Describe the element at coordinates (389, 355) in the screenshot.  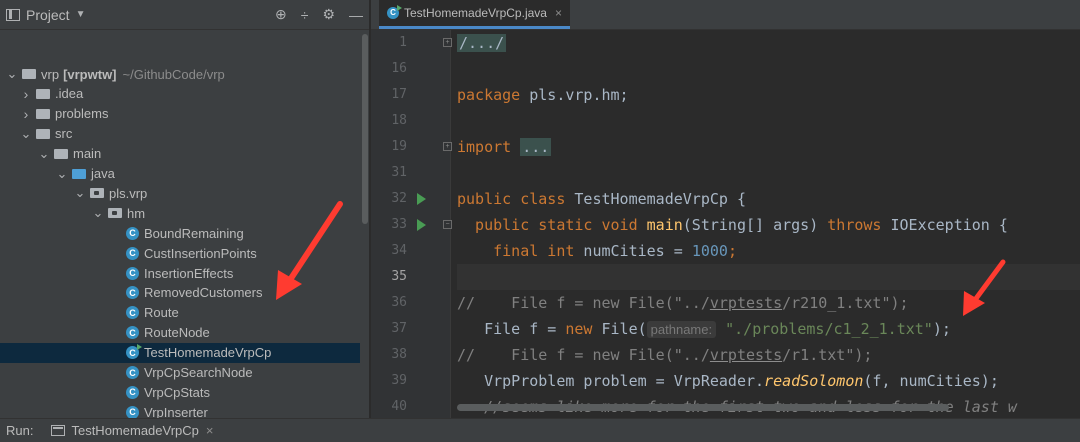
I see `line-number: 38` at that location.